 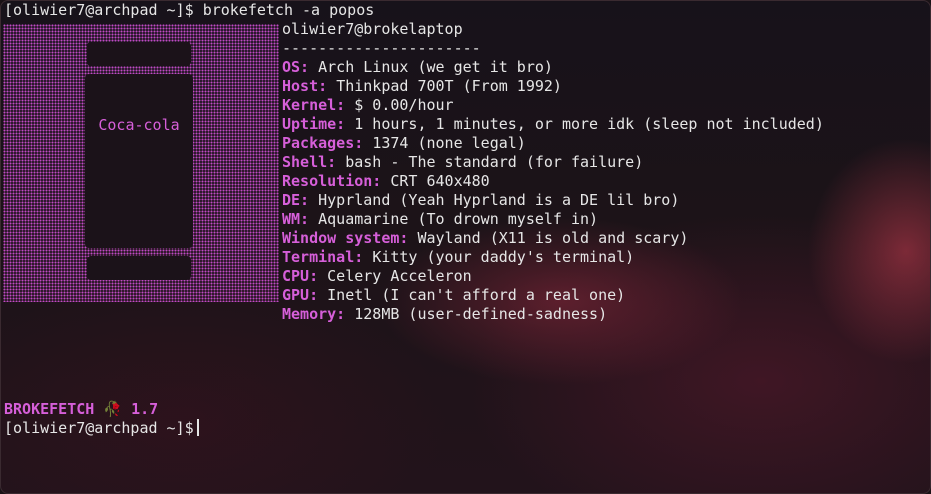 What do you see at coordinates (476, 295) in the screenshot?
I see `info-value: Inetl (I can't afford a real one)` at bounding box center [476, 295].